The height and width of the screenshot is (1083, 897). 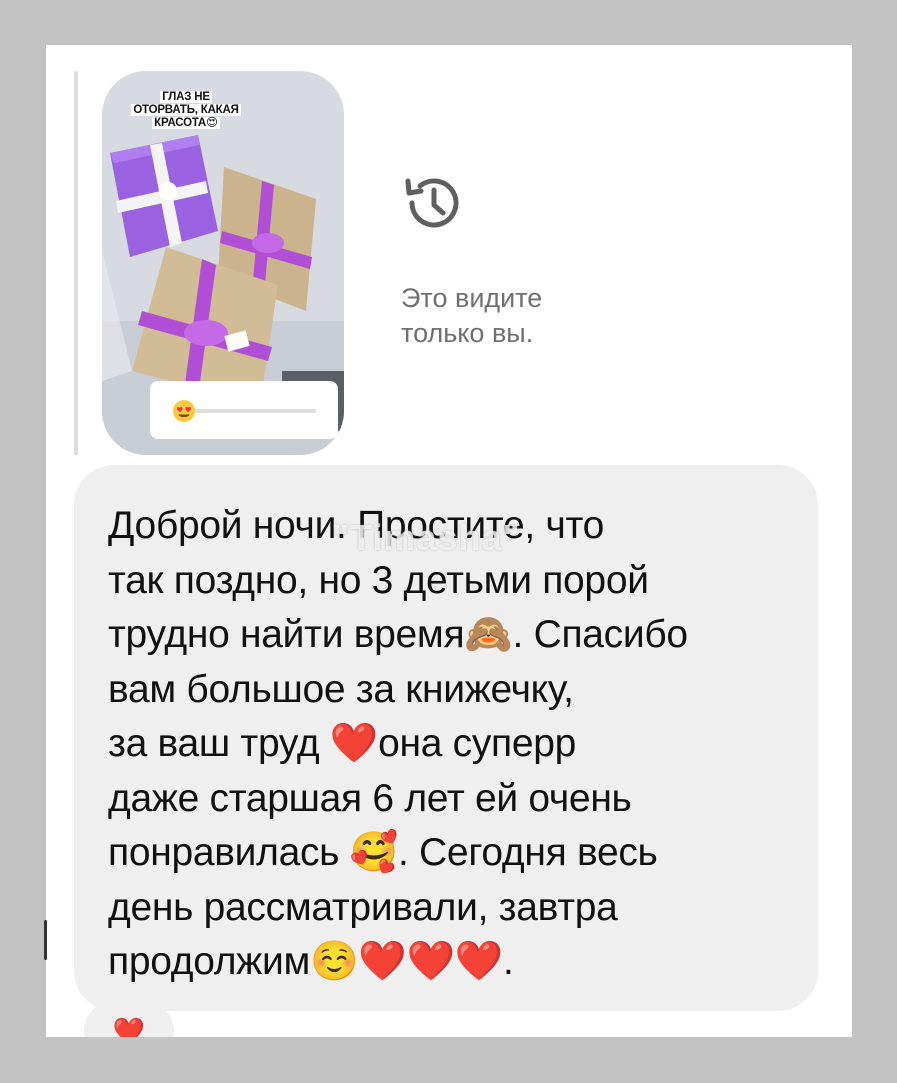 I want to click on only-you-notice: Это видите только вы., so click(x=472, y=315).